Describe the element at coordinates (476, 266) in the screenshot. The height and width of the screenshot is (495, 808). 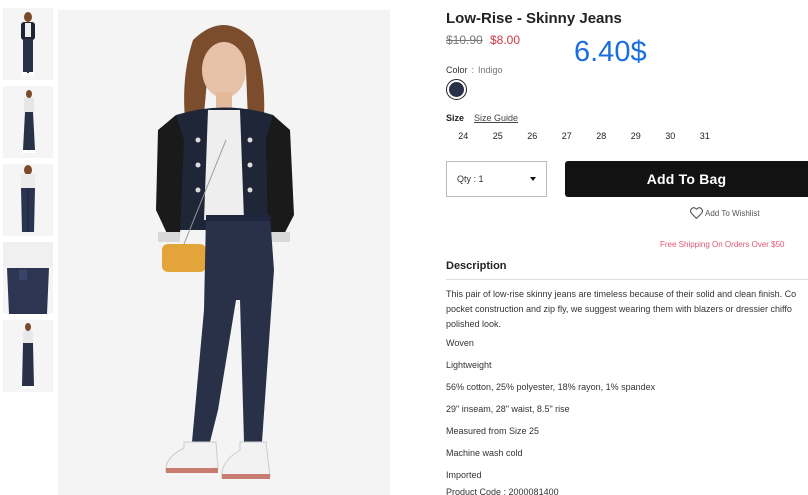
I see `description-heading: Description` at that location.